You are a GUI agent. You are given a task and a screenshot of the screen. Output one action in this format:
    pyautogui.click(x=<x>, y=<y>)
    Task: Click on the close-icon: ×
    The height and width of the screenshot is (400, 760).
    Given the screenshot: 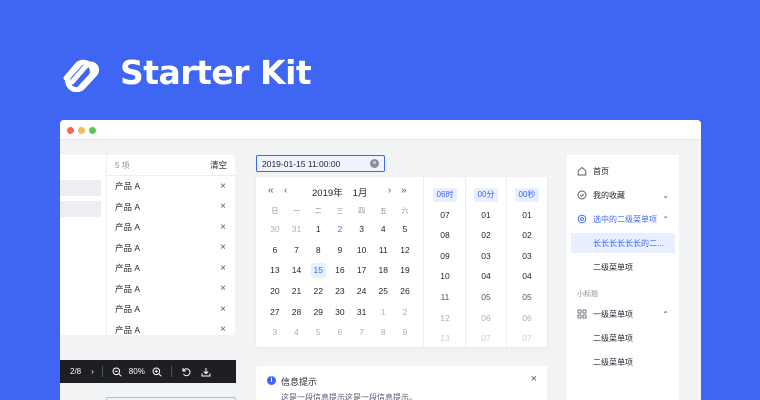 What is the action you would take?
    pyautogui.click(x=534, y=379)
    